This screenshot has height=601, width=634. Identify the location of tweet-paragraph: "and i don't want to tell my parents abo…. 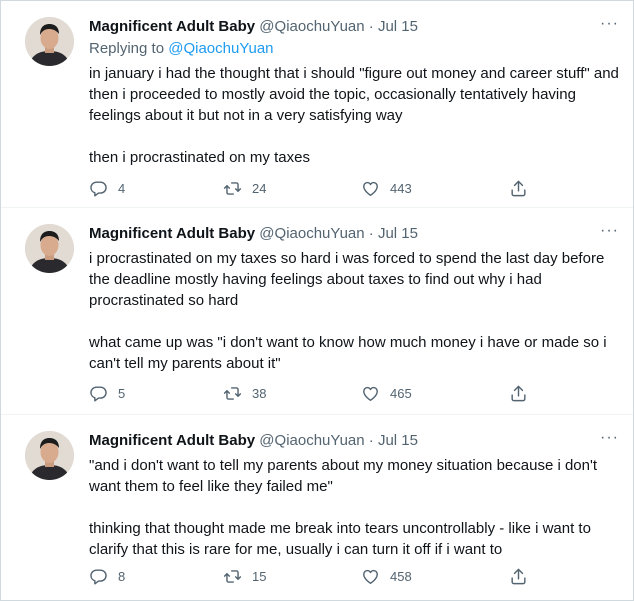
(343, 476).